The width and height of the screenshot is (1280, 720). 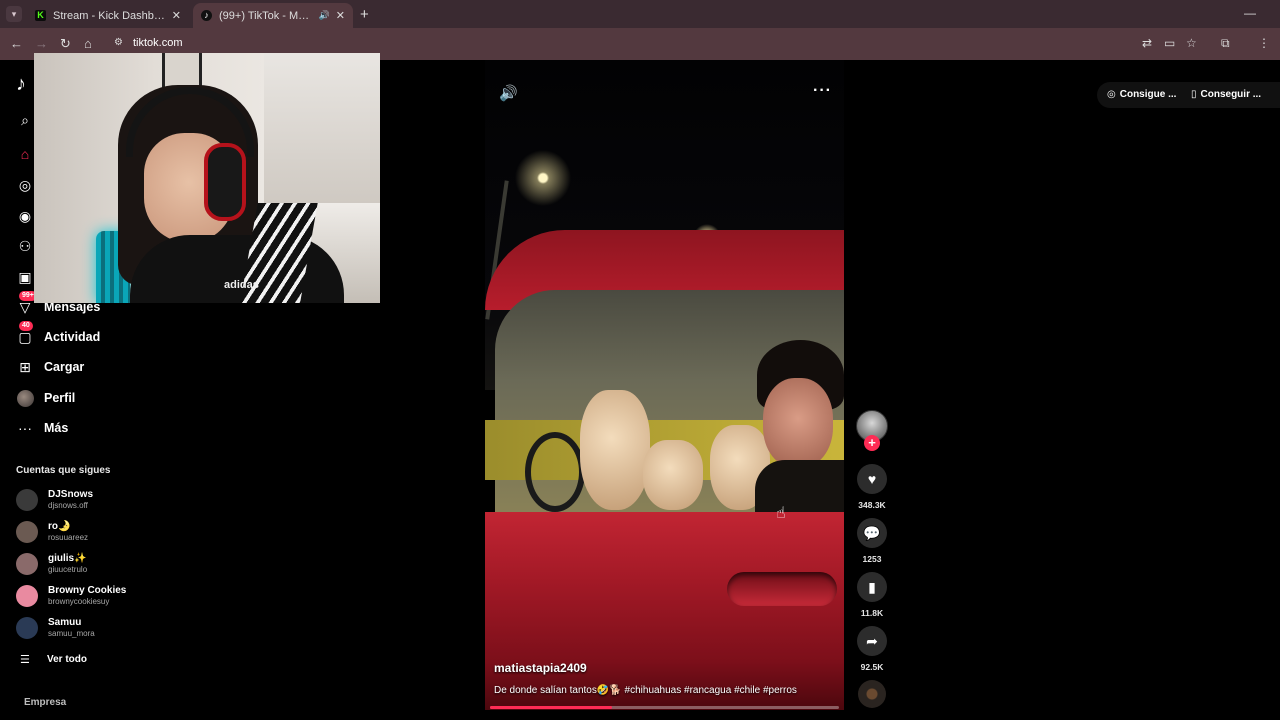 What do you see at coordinates (540, 668) in the screenshot?
I see `video-author: matiastapia2409` at bounding box center [540, 668].